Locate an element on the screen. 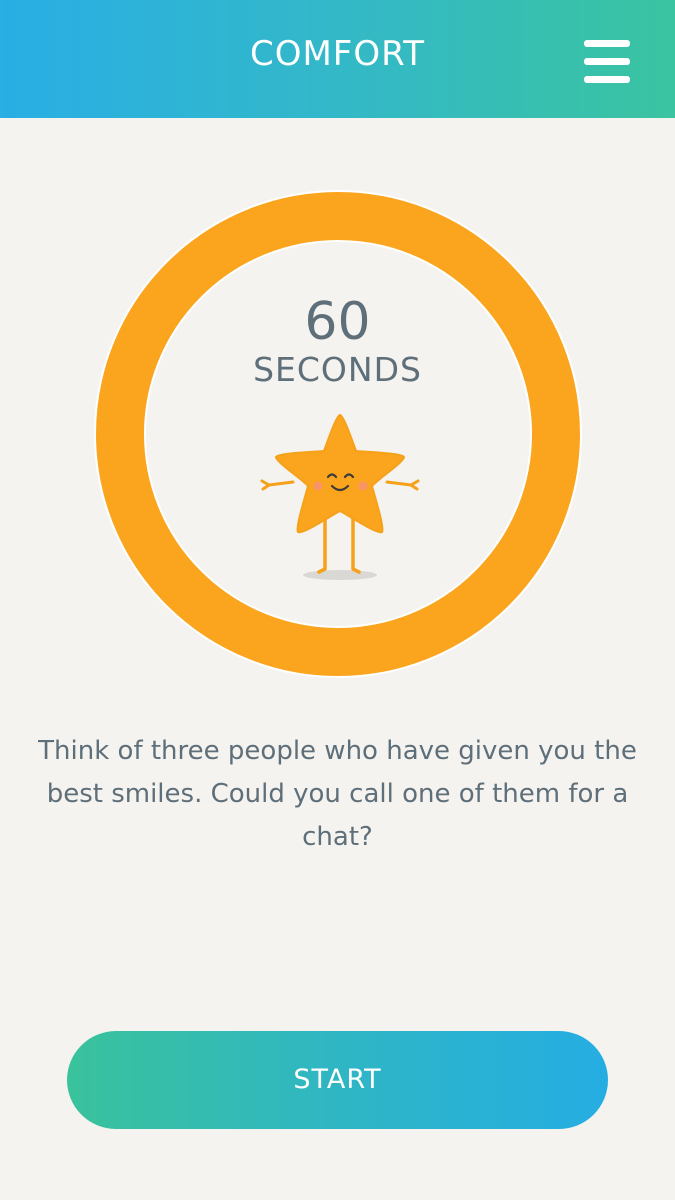  smiling-star-icon is located at coordinates (340, 497).